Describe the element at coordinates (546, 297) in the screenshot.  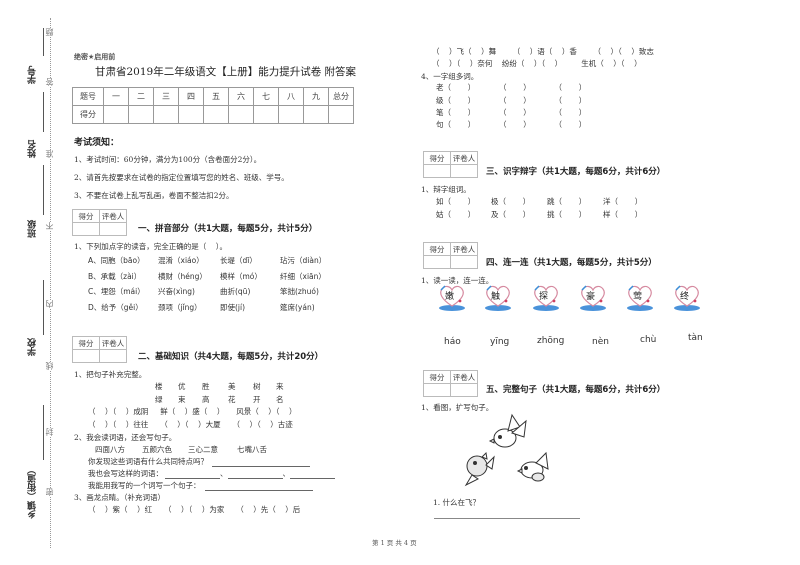
I see `heart-card: 探` at that location.